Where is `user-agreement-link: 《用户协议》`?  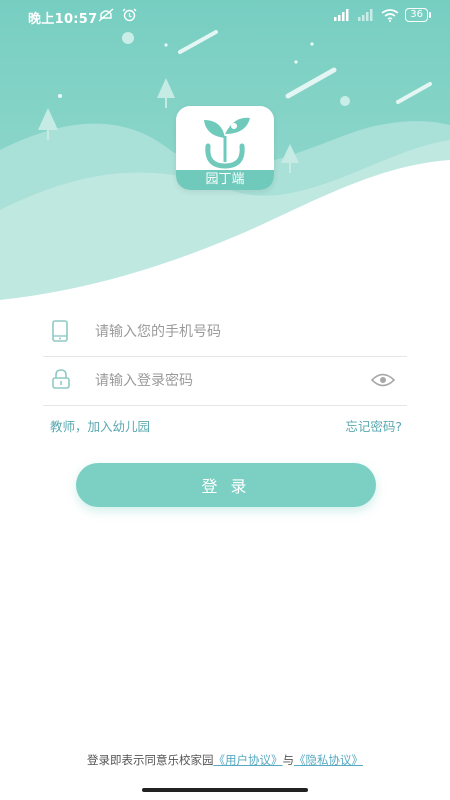 user-agreement-link: 《用户协议》 is located at coordinates (248, 760).